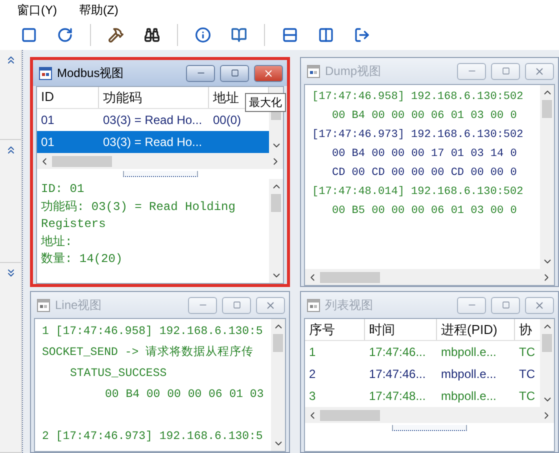 The image size is (559, 453). What do you see at coordinates (184, 395) in the screenshot?
I see `hex-line: 00 B4 00 00 00 06 01 03` at bounding box center [184, 395].